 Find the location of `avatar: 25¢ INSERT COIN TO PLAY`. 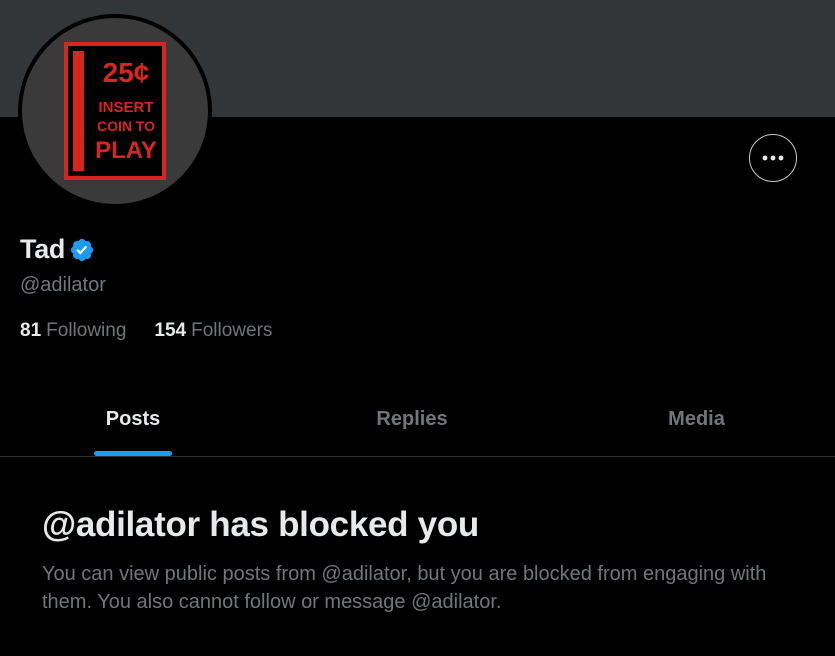

avatar: 25¢ INSERT COIN TO PLAY is located at coordinates (115, 111).